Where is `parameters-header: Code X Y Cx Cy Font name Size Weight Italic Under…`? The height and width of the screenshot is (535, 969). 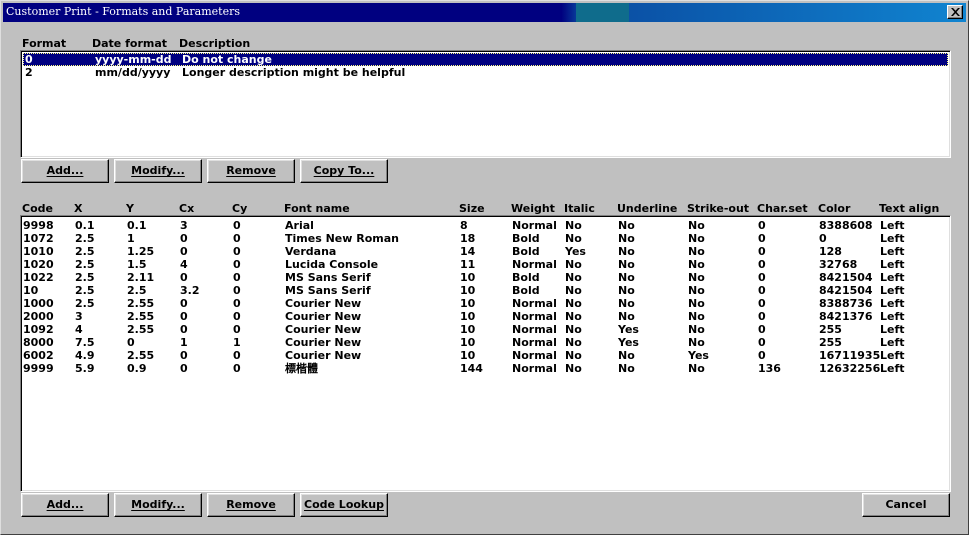
parameters-header: Code X Y Cx Cy Font name Size Weight Italic Under… is located at coordinates (485, 209).